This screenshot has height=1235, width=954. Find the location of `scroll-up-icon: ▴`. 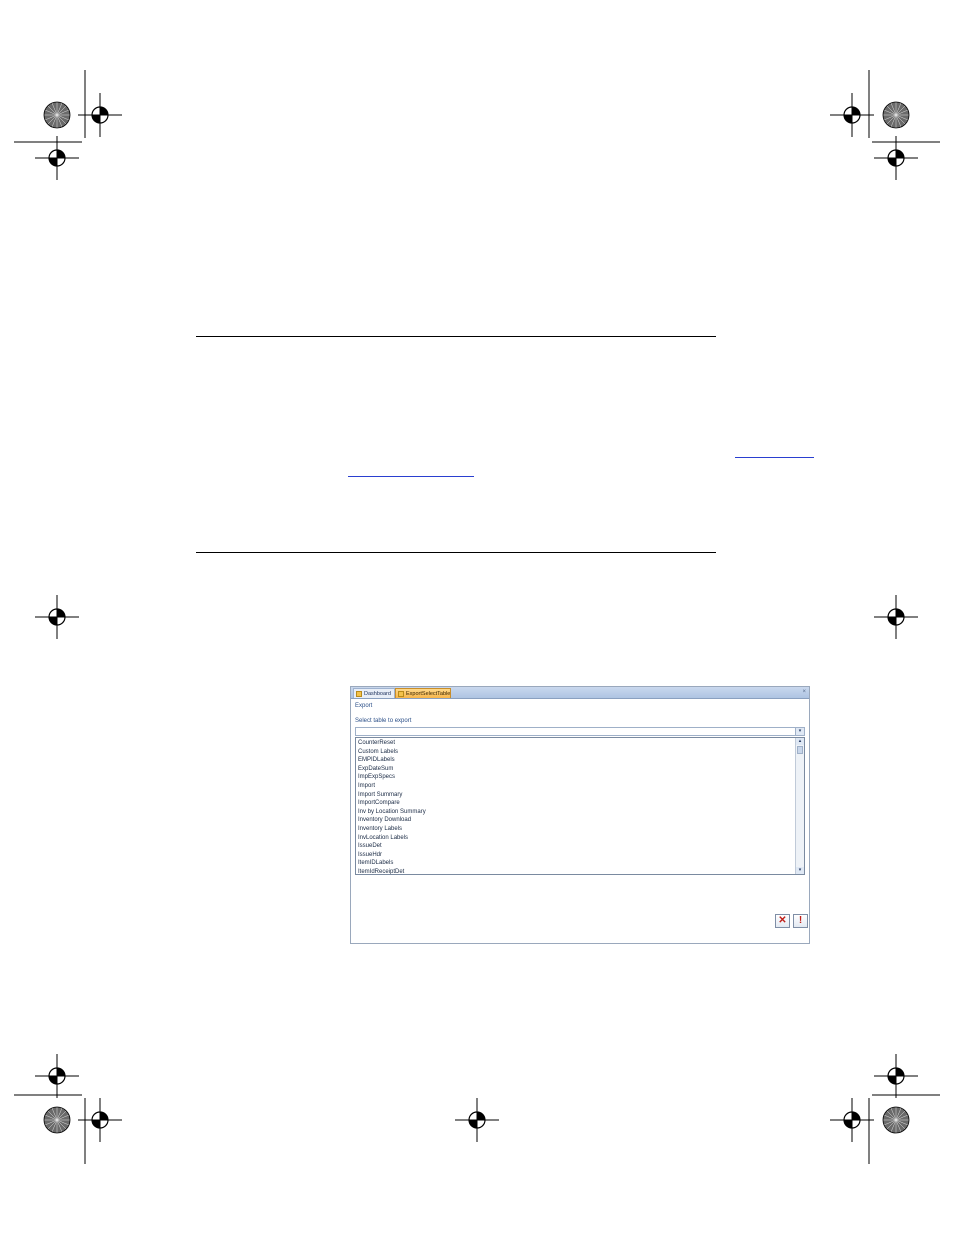

scroll-up-icon: ▴ is located at coordinates (800, 741).